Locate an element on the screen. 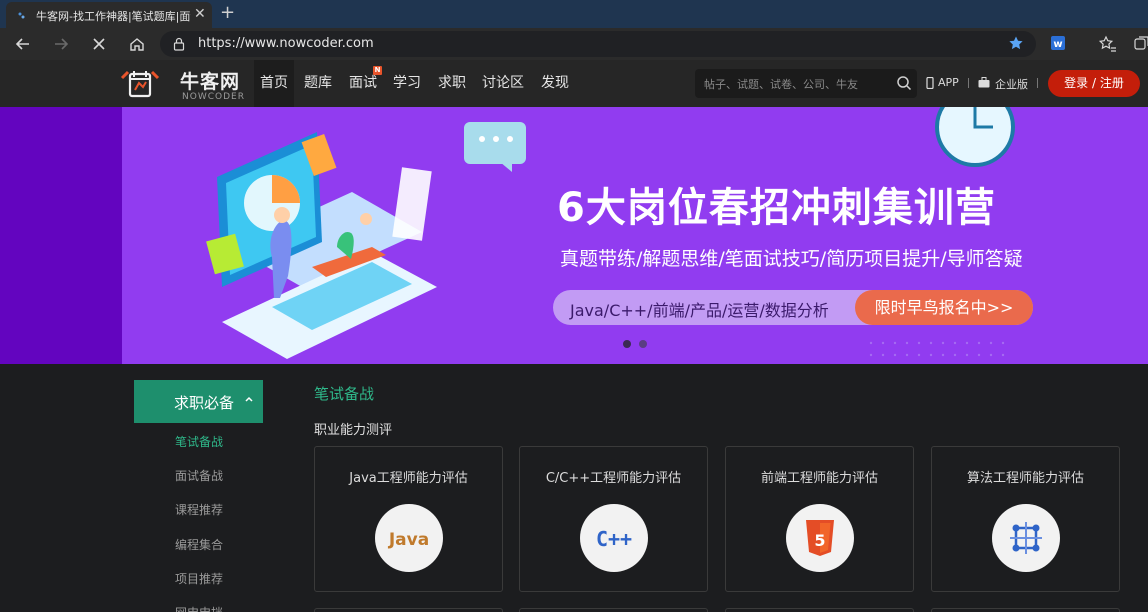 The image size is (1148, 612). assessment-card-frontend: 前端工程师能力评估 5 is located at coordinates (819, 519).